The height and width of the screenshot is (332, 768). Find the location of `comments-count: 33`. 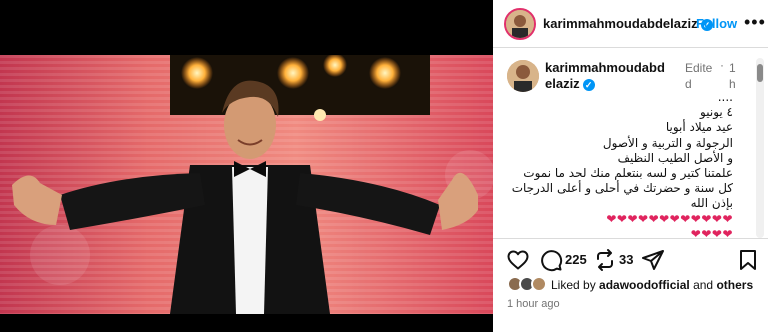

comments-count: 33 is located at coordinates (626, 259).